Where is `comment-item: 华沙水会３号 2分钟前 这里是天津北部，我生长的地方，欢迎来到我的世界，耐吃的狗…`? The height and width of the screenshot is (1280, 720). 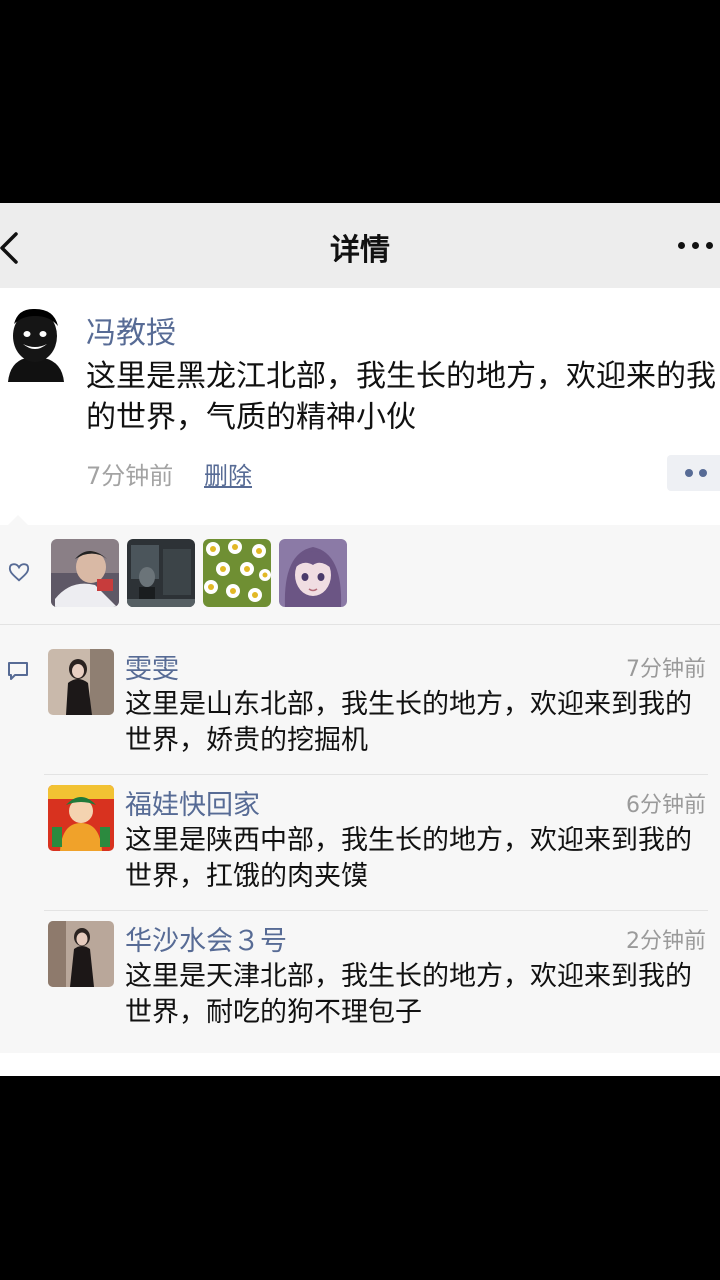
comment-item: 华沙水会３号 2分钟前 这里是天津北部，我生长的地方，欢迎来到我的世界，耐吃的狗… is located at coordinates (360, 979).